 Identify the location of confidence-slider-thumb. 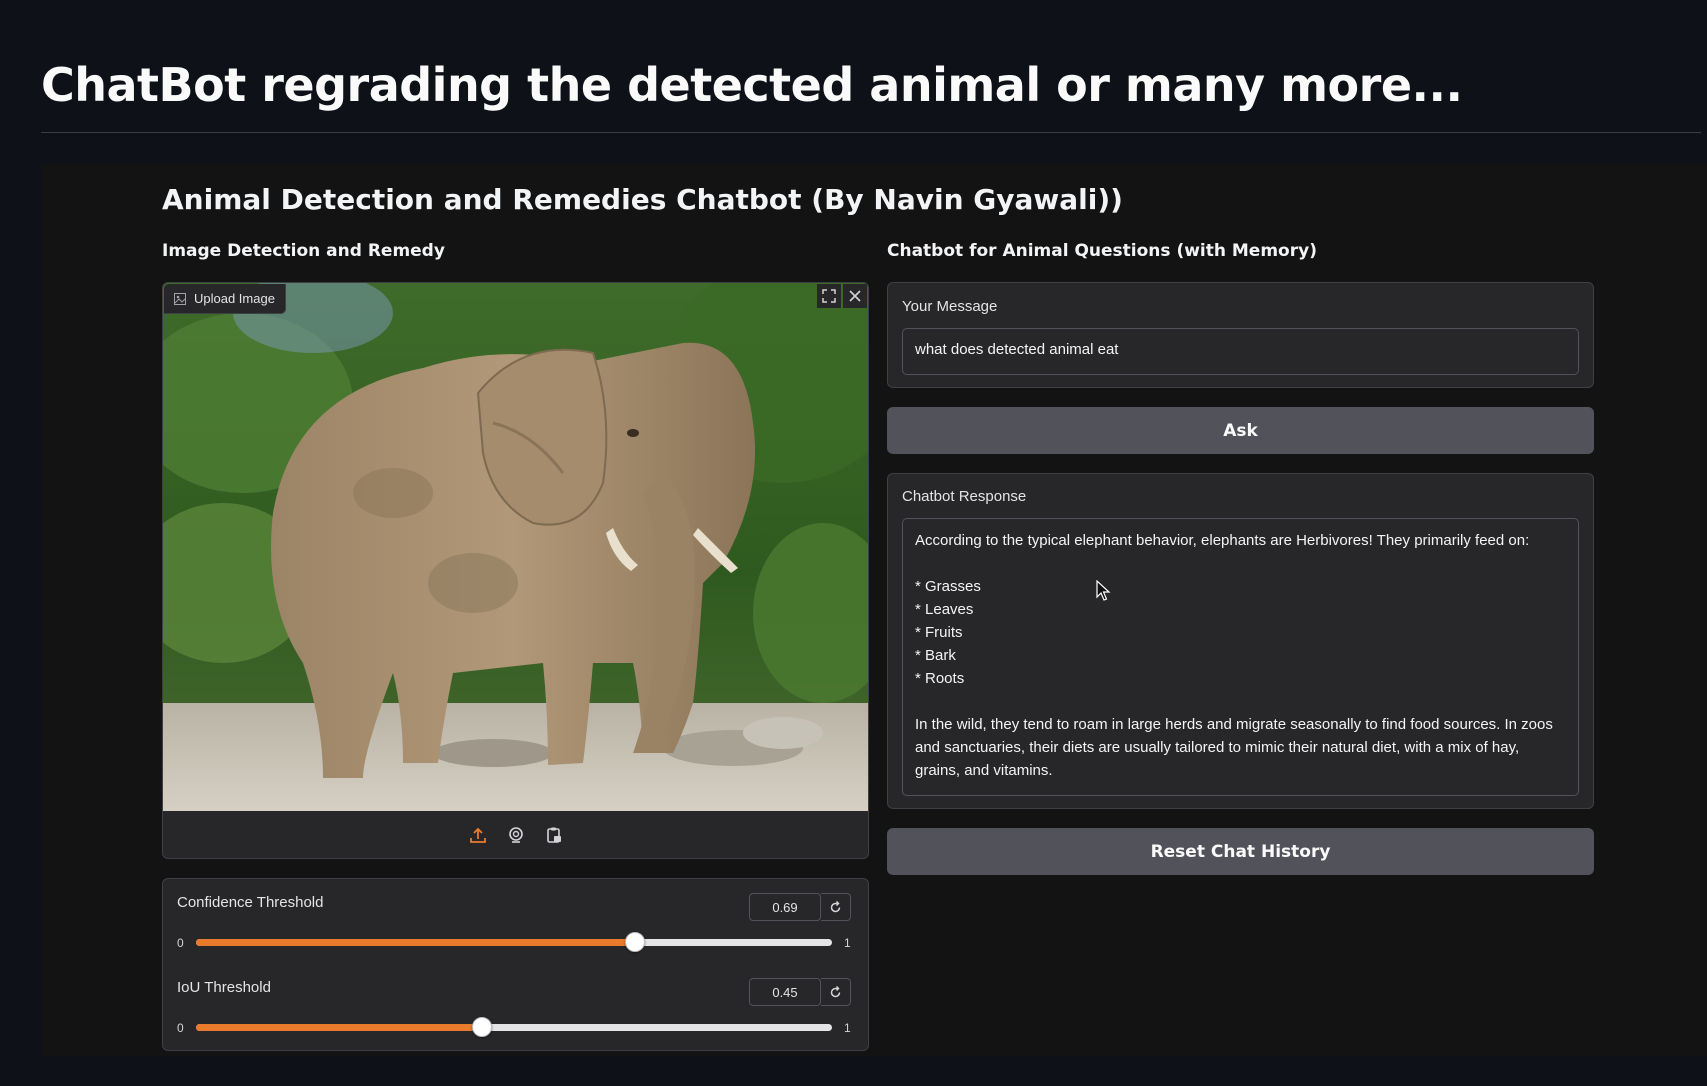
(634, 942).